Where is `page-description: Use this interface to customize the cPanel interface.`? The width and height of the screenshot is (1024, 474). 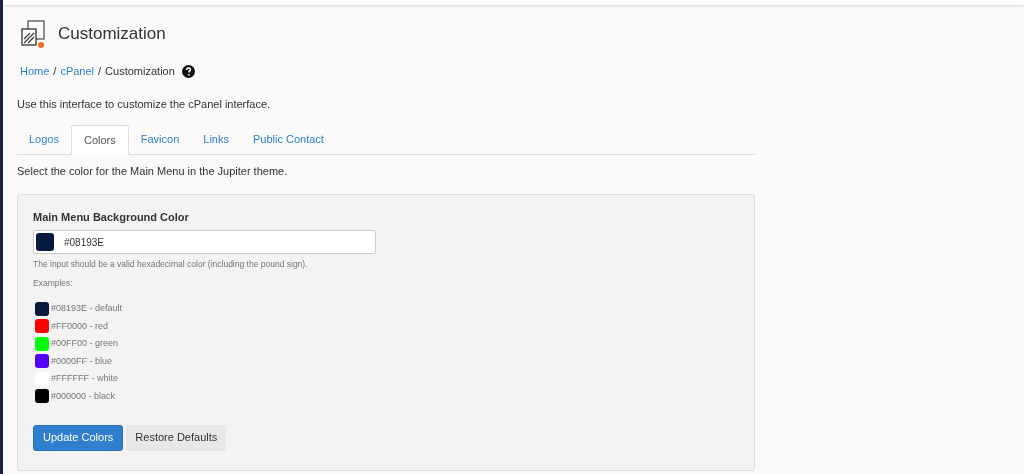
page-description: Use this interface to customize the cPanel interface. is located at coordinates (144, 104).